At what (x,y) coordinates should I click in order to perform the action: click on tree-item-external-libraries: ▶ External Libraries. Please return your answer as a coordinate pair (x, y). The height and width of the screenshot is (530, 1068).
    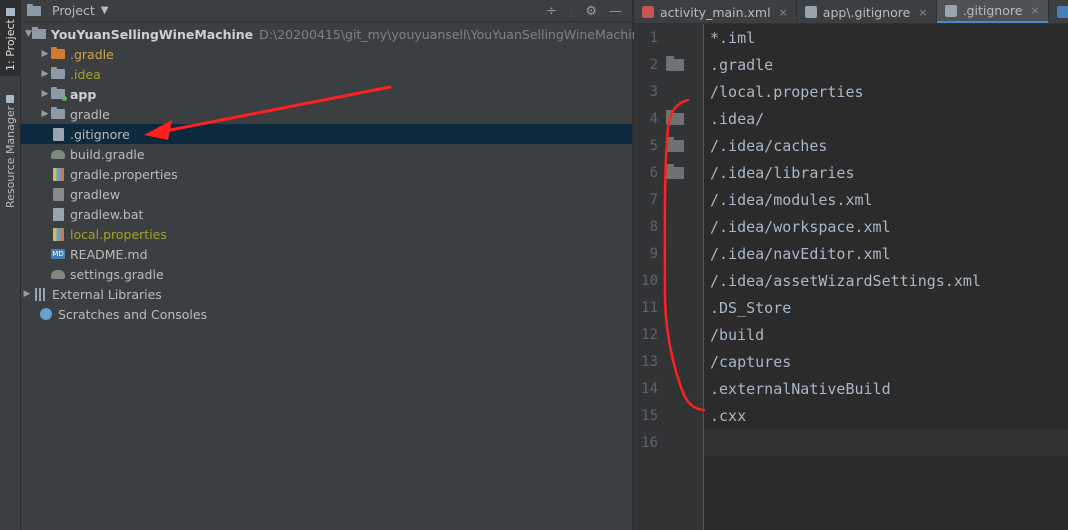
    Looking at the image, I should click on (326, 294).